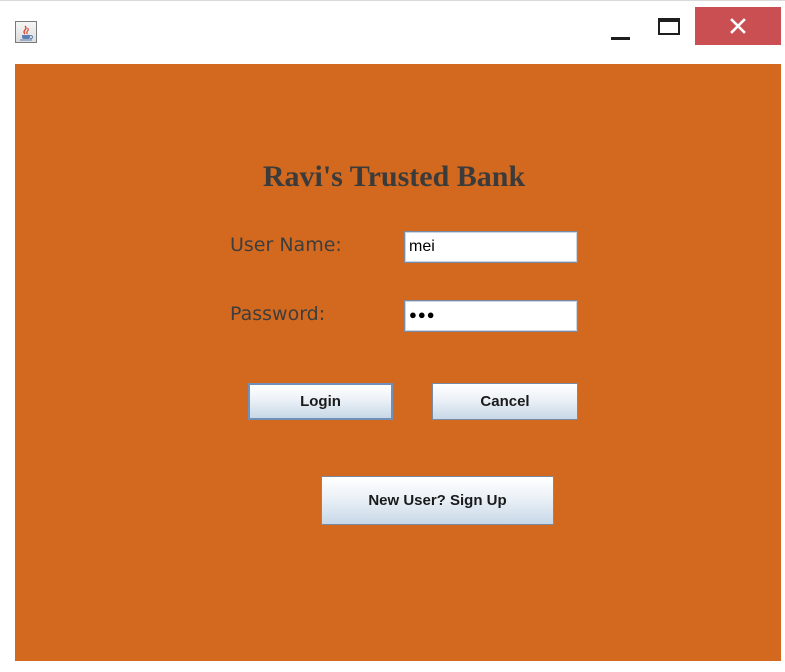  Describe the element at coordinates (670, 26) in the screenshot. I see `maximize-icon` at that location.